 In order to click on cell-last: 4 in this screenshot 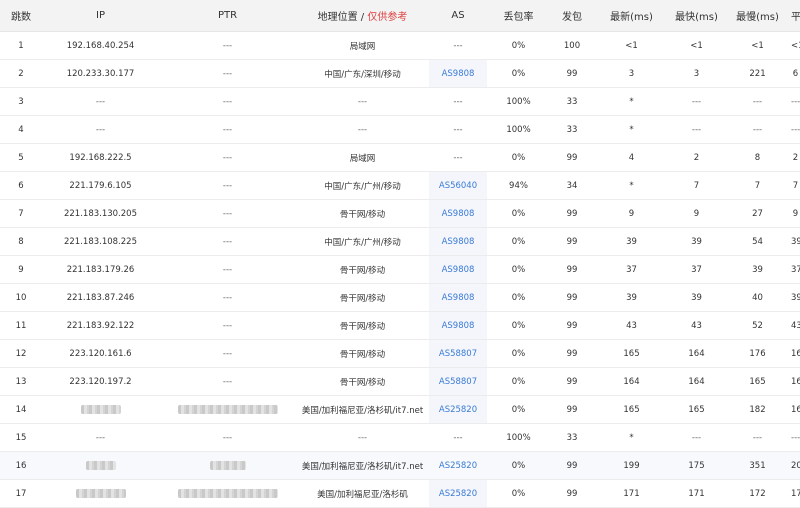, I will do `click(631, 157)`.